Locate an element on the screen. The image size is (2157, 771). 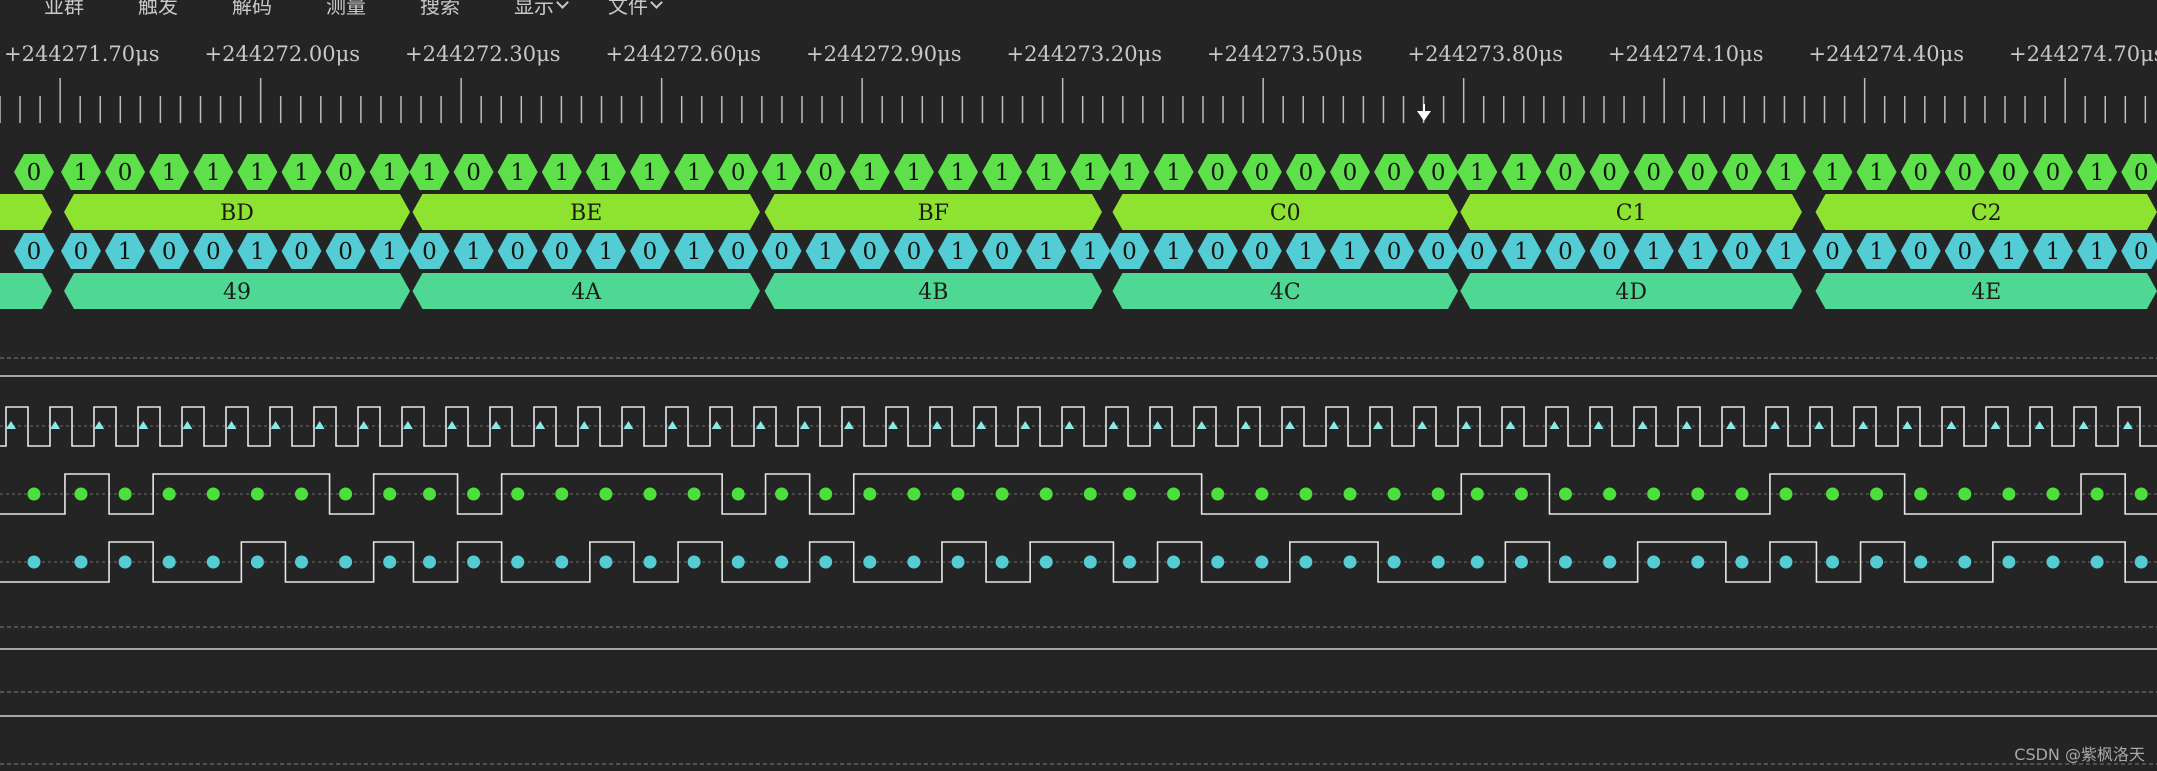
byte-value: 4A is located at coordinates (586, 292).